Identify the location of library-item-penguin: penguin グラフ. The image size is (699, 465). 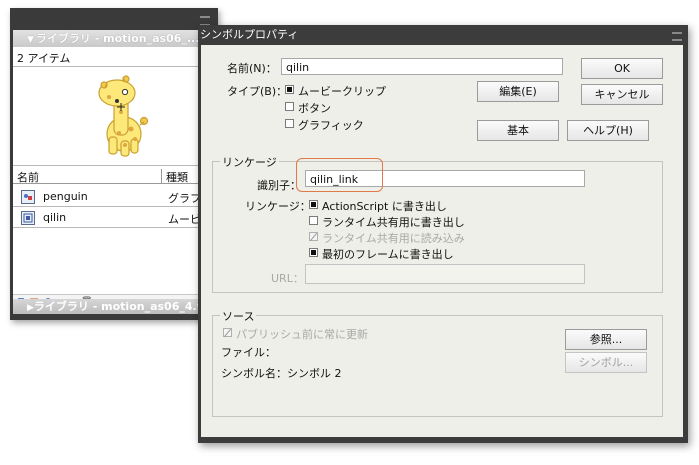
(114, 196).